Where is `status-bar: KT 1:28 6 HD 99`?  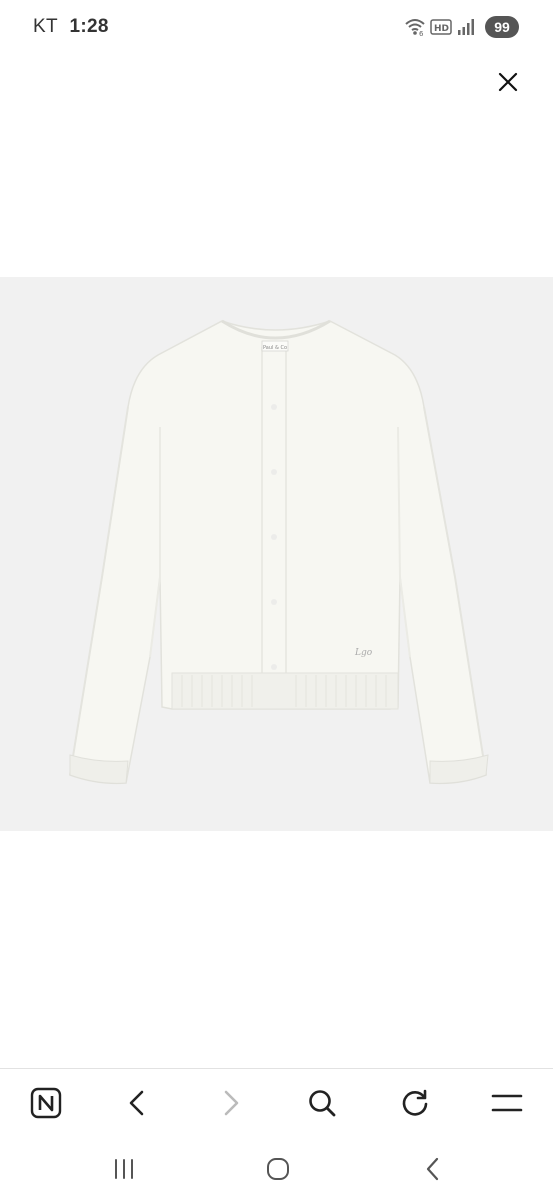 status-bar: KT 1:28 6 HD 99 is located at coordinates (276, 28).